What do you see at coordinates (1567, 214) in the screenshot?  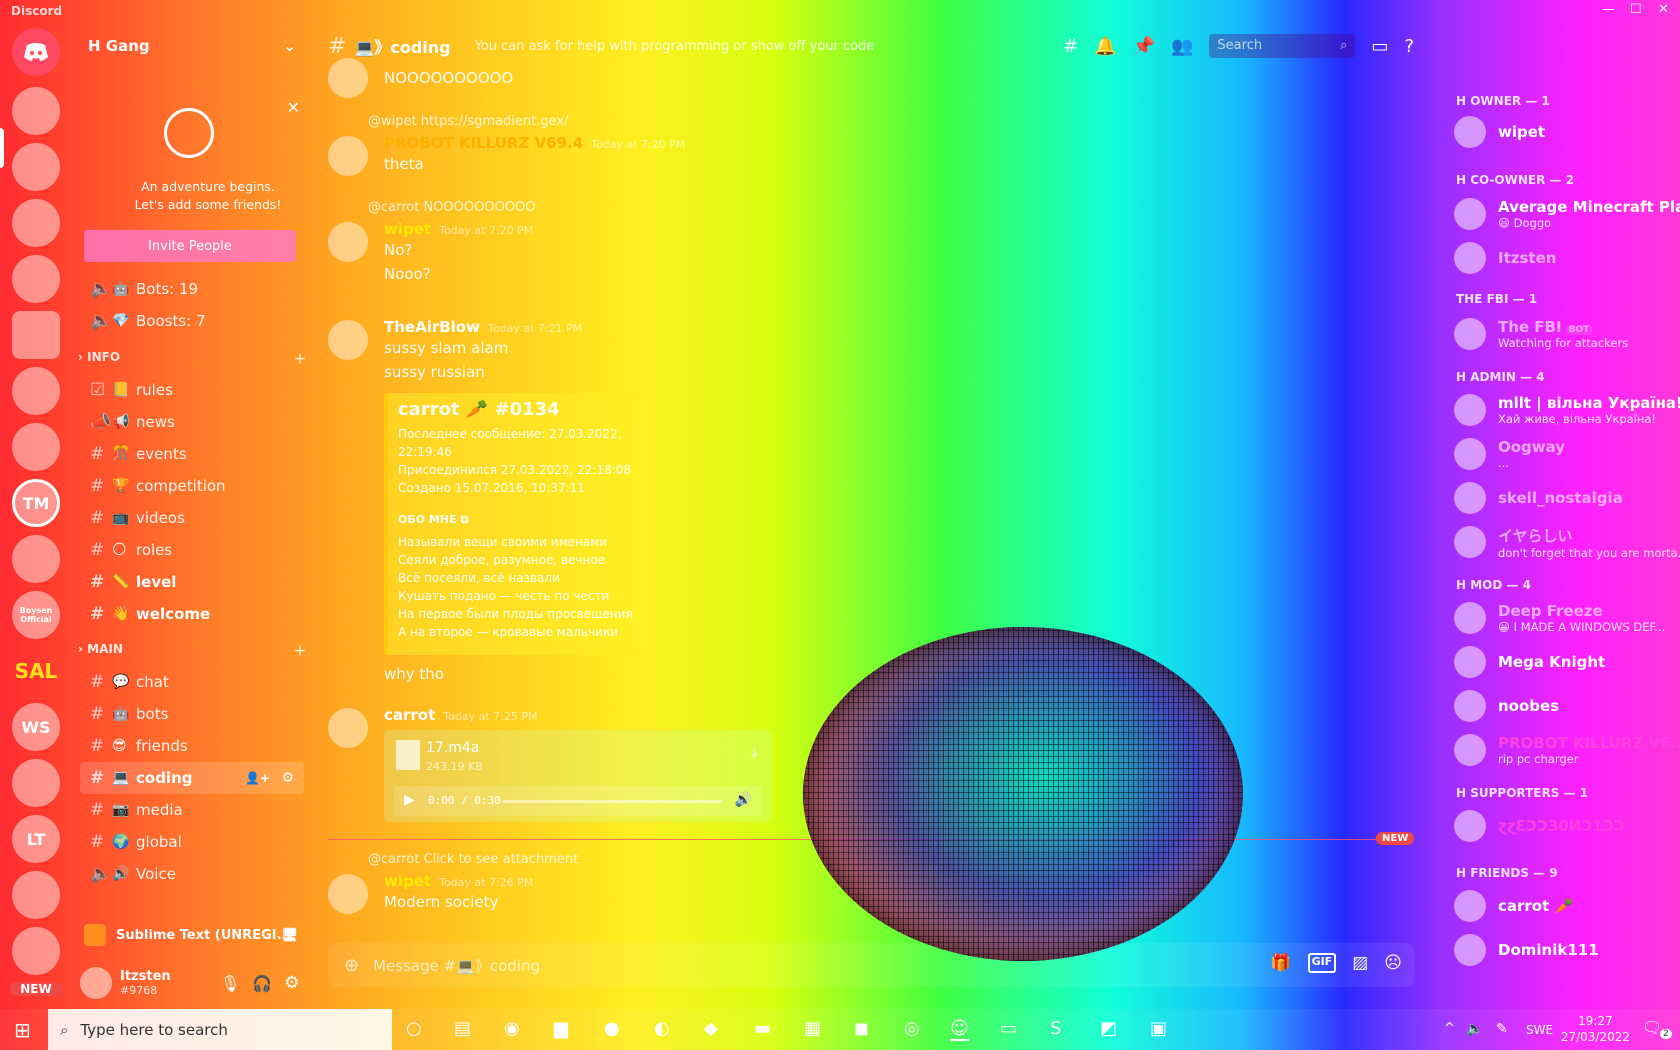 I see `member-item: Average Minecraft Pla...😃 Doggo` at bounding box center [1567, 214].